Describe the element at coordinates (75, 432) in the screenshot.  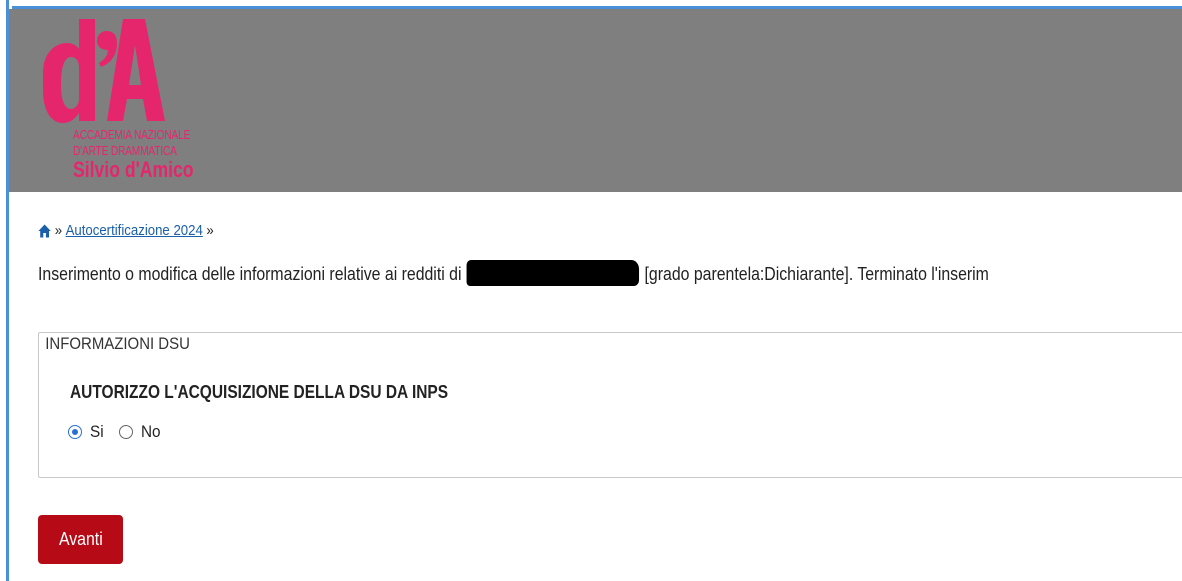
I see `radio-si` at that location.